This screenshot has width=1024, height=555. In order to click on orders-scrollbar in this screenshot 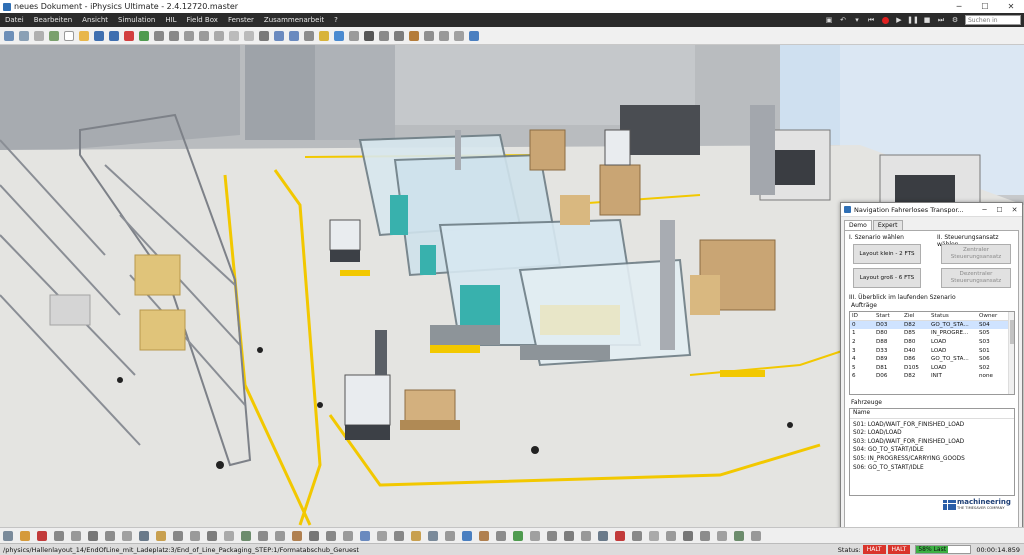, I will do `click(1011, 353)`.